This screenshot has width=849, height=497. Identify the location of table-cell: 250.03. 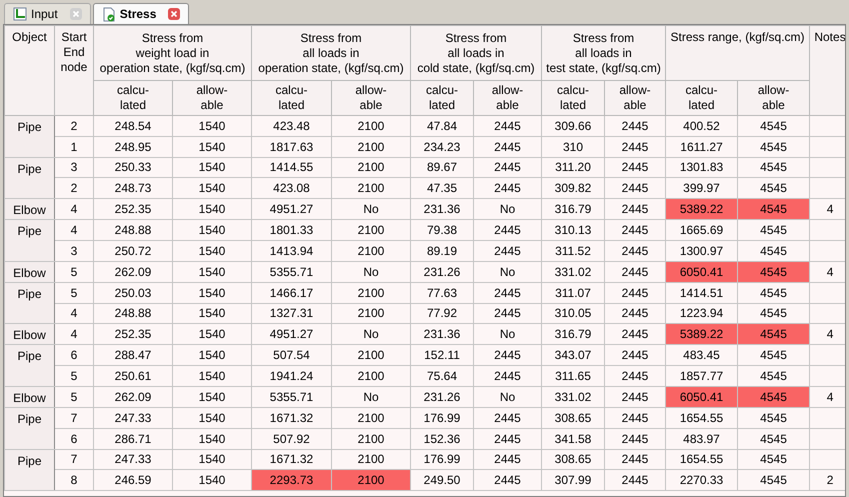
(133, 293).